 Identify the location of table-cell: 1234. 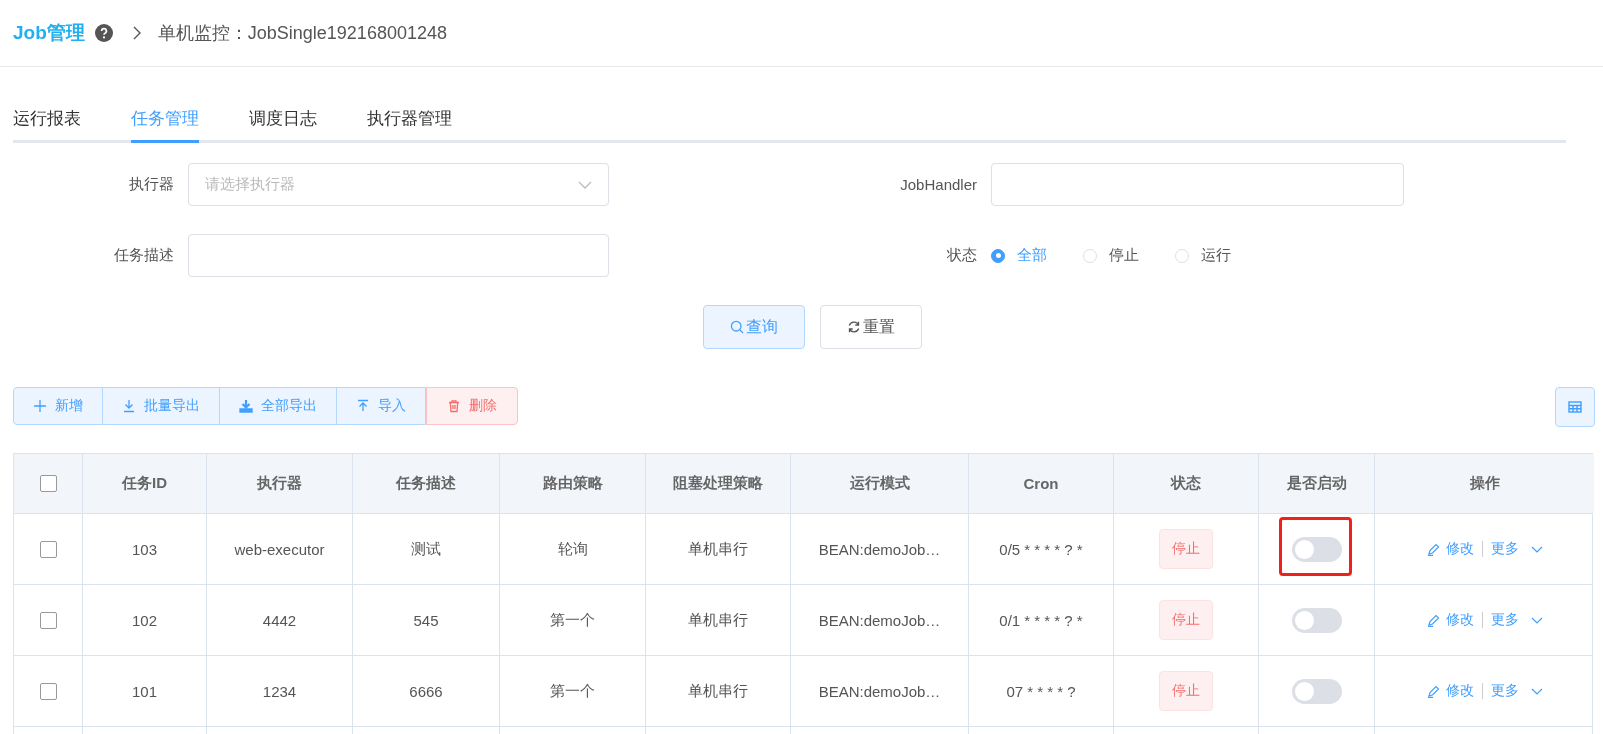
(280, 691).